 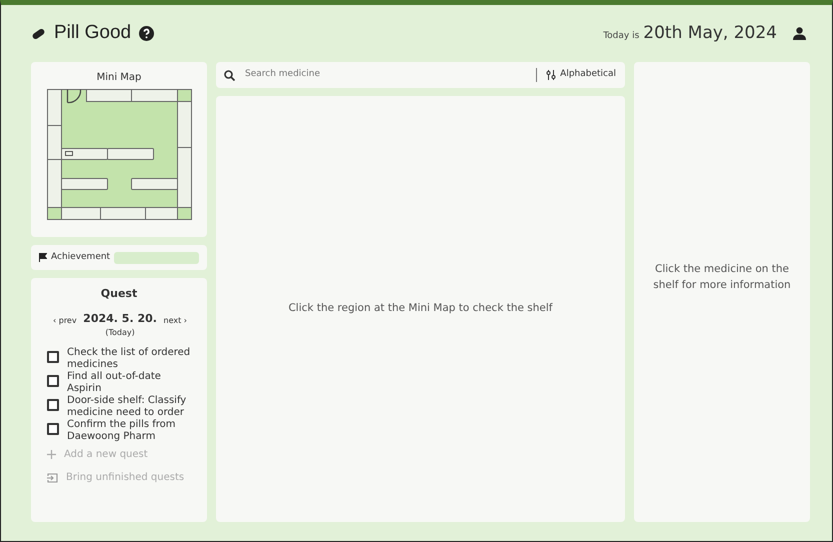 What do you see at coordinates (114, 383) in the screenshot?
I see `quest-text: Find all out-of-date Aspirin` at bounding box center [114, 383].